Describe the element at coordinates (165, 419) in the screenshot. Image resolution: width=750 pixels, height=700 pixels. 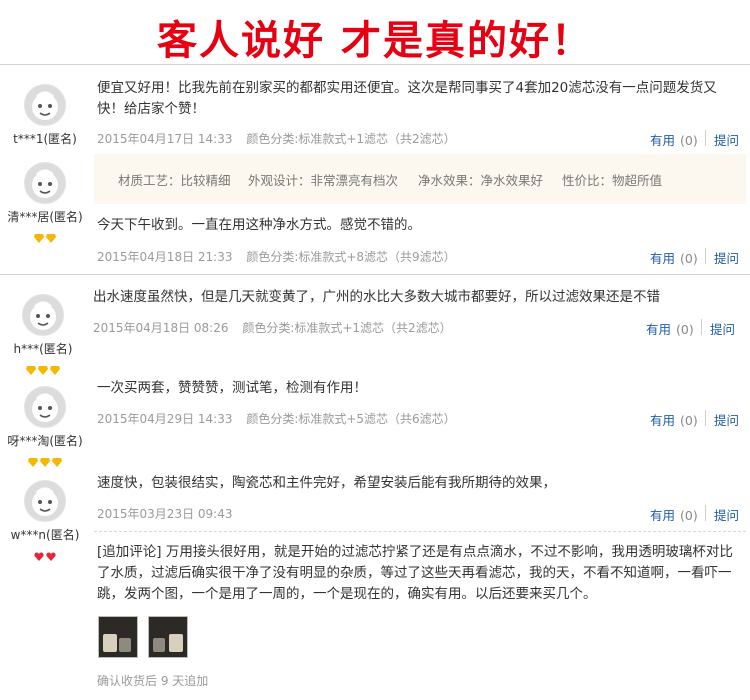
I see `review-date: 2015年04月29日 14:33` at that location.